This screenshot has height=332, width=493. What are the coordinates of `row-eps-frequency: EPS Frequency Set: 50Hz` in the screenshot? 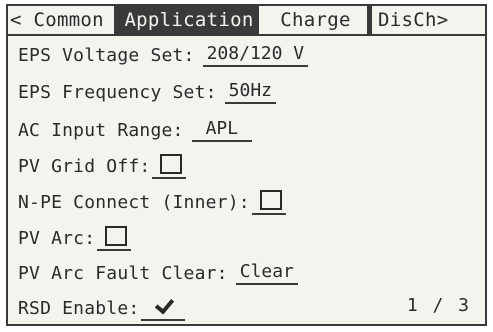 It's located at (147, 92).